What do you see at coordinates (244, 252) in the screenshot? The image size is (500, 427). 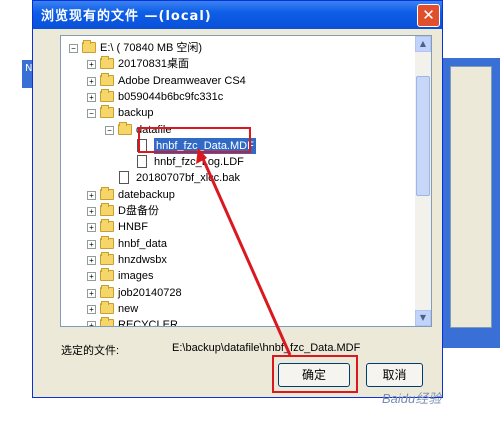 I see `annotation-arrow` at bounding box center [244, 252].